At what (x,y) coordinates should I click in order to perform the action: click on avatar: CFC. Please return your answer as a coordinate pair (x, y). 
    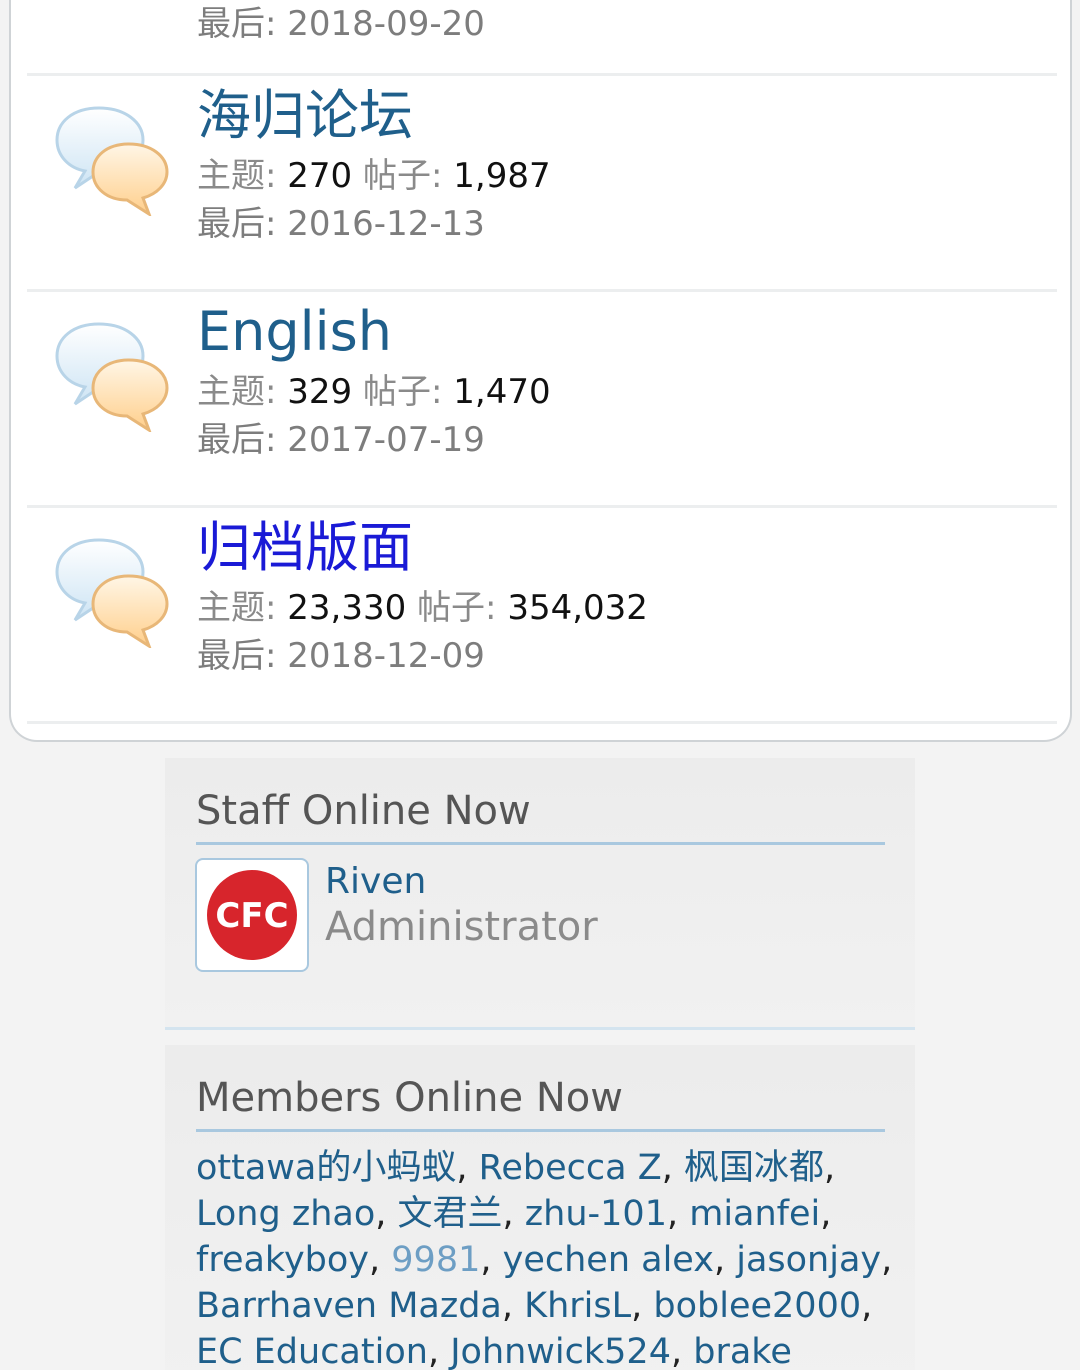
    Looking at the image, I should click on (252, 915).